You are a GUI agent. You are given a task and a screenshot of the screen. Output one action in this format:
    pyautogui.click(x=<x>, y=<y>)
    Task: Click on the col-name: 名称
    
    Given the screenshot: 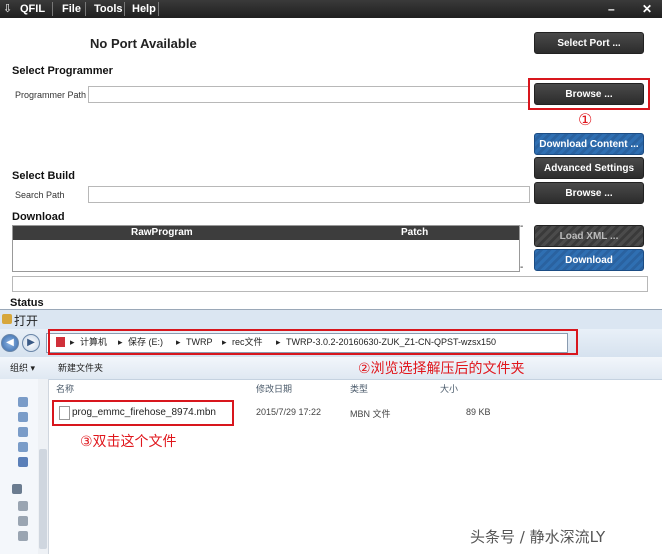 What is the action you would take?
    pyautogui.click(x=65, y=389)
    